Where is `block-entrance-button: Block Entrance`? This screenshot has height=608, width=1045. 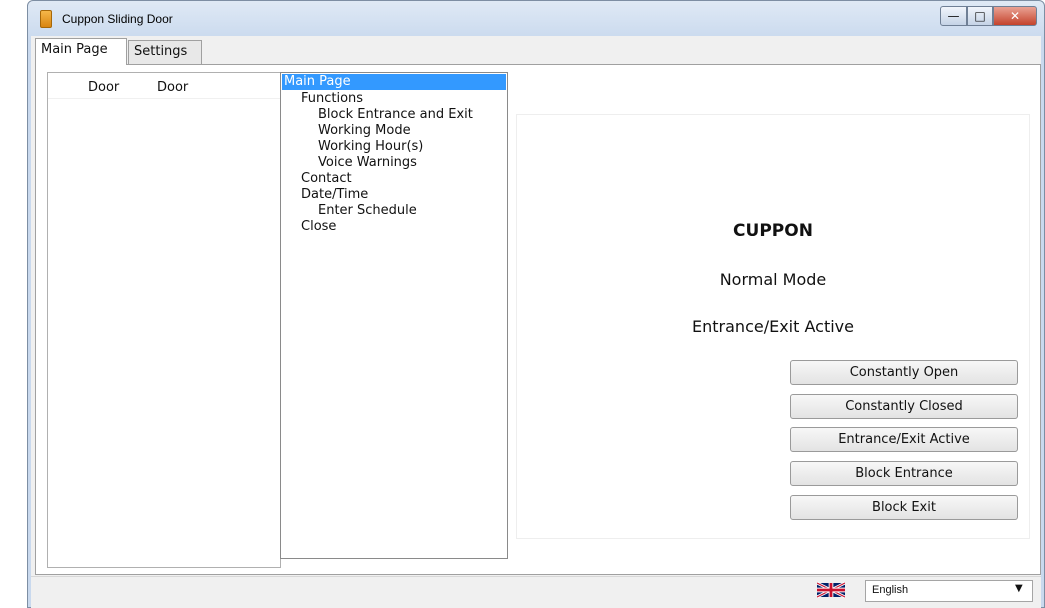
block-entrance-button: Block Entrance is located at coordinates (904, 473).